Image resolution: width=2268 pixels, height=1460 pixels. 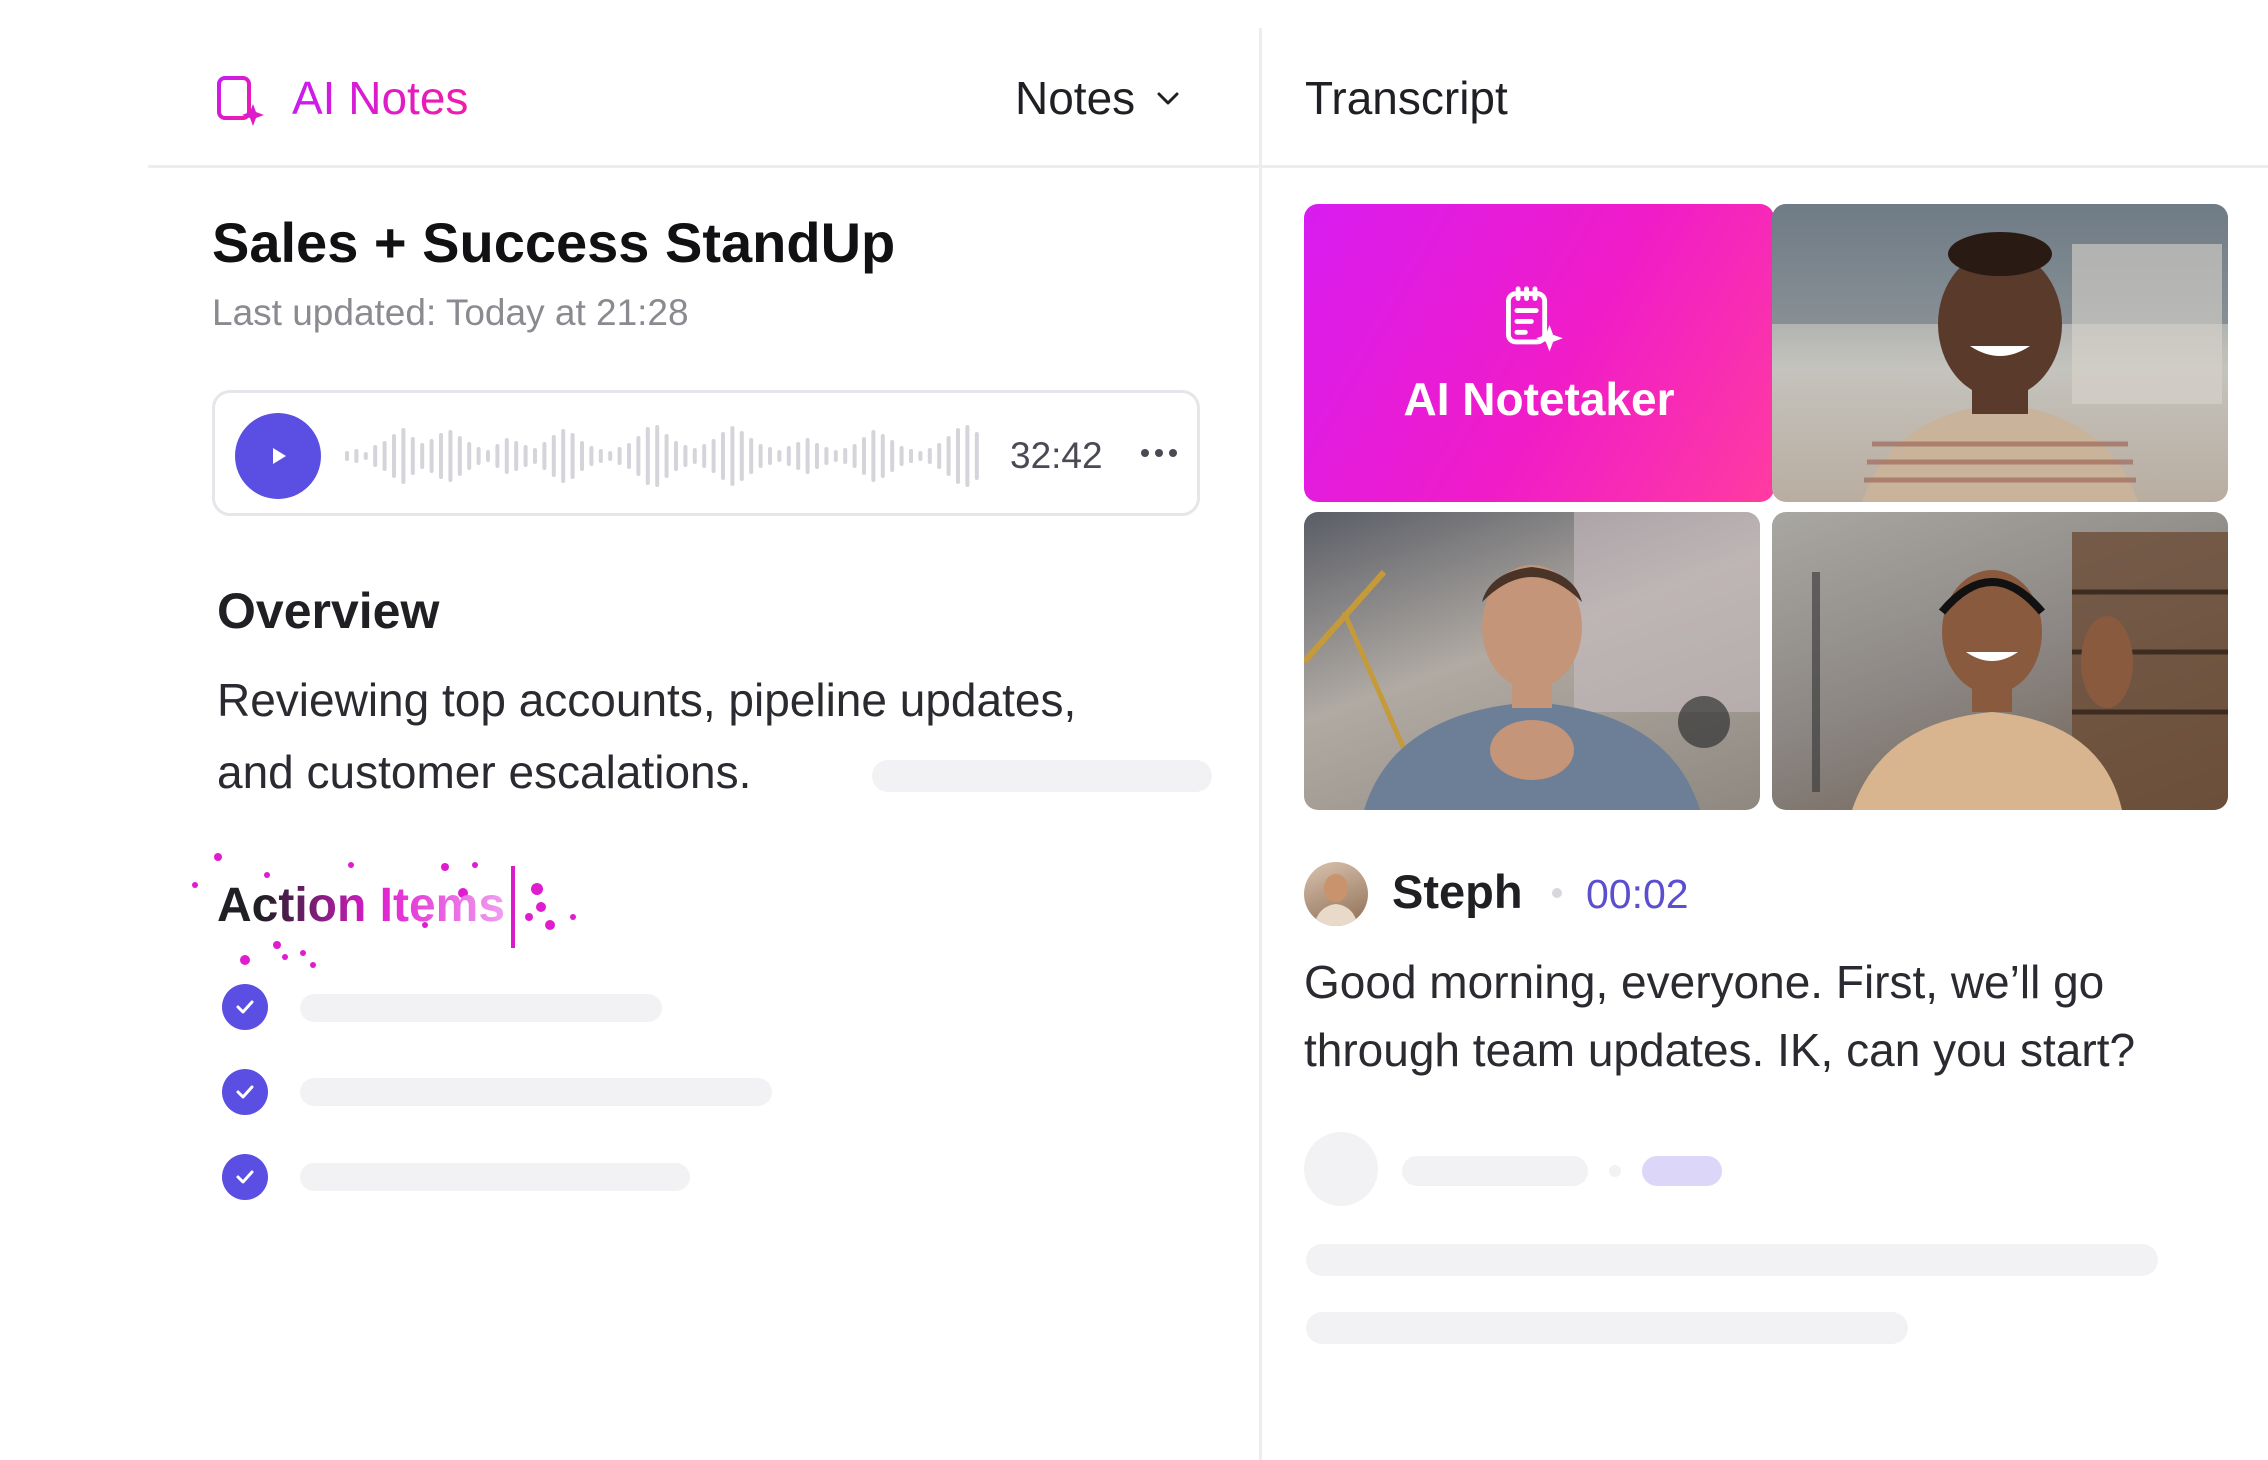 I want to click on speaker-avatar-photo, so click(x=1336, y=900).